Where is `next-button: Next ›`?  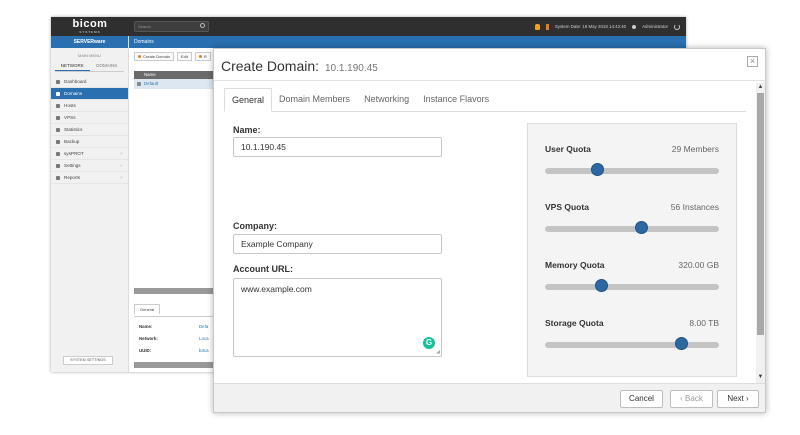
next-button: Next › is located at coordinates (738, 399).